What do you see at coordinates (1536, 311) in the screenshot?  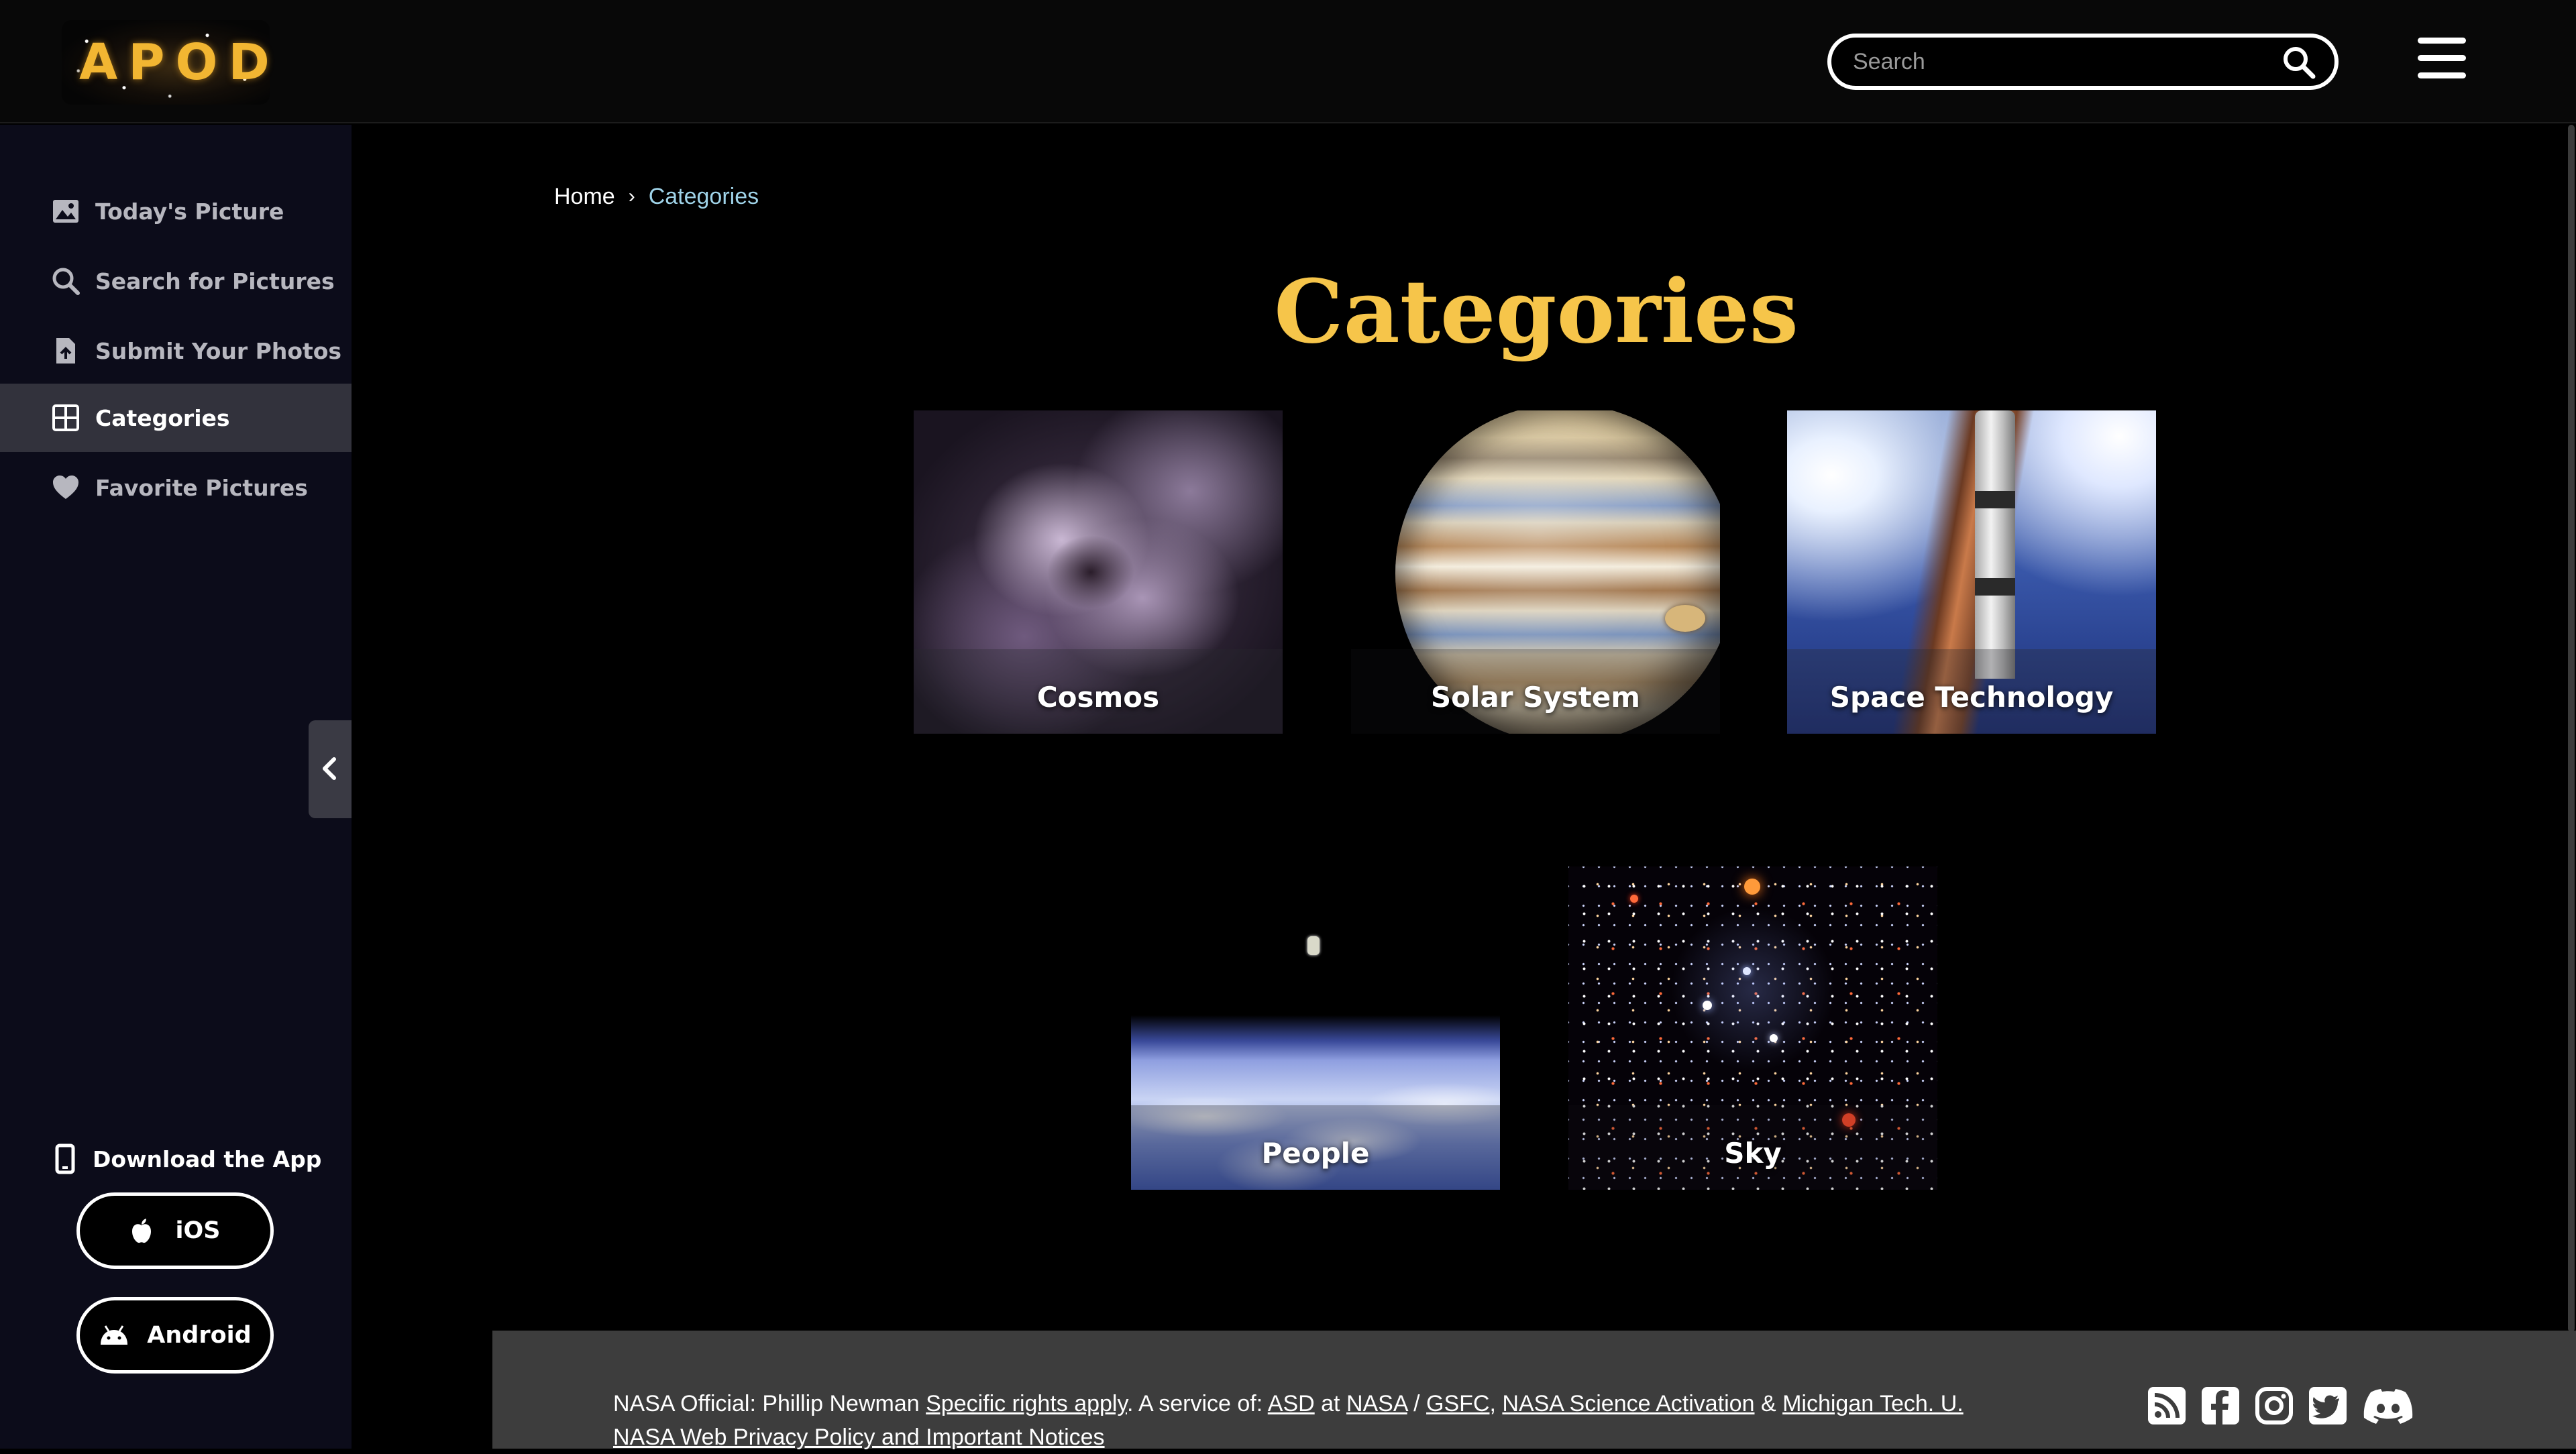 I see `page-title: Categories` at bounding box center [1536, 311].